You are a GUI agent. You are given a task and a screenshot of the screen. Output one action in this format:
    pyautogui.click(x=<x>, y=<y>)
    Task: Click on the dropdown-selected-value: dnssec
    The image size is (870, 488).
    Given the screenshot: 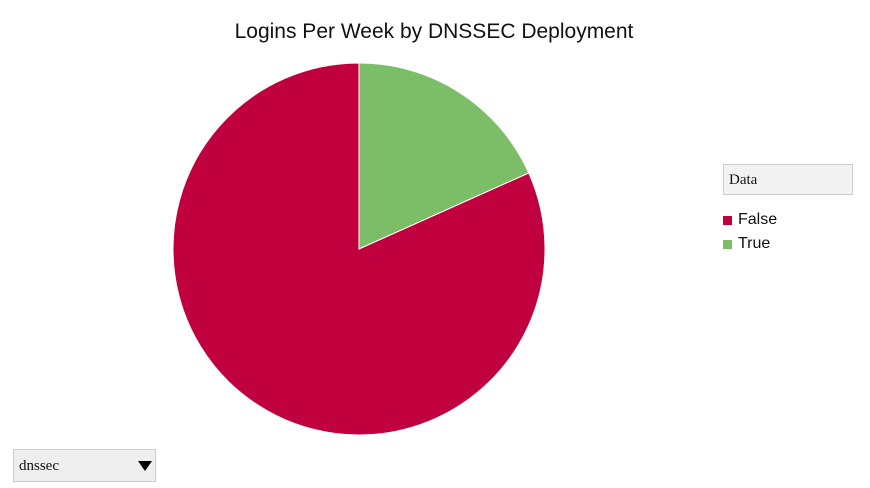 What is the action you would take?
    pyautogui.click(x=39, y=466)
    